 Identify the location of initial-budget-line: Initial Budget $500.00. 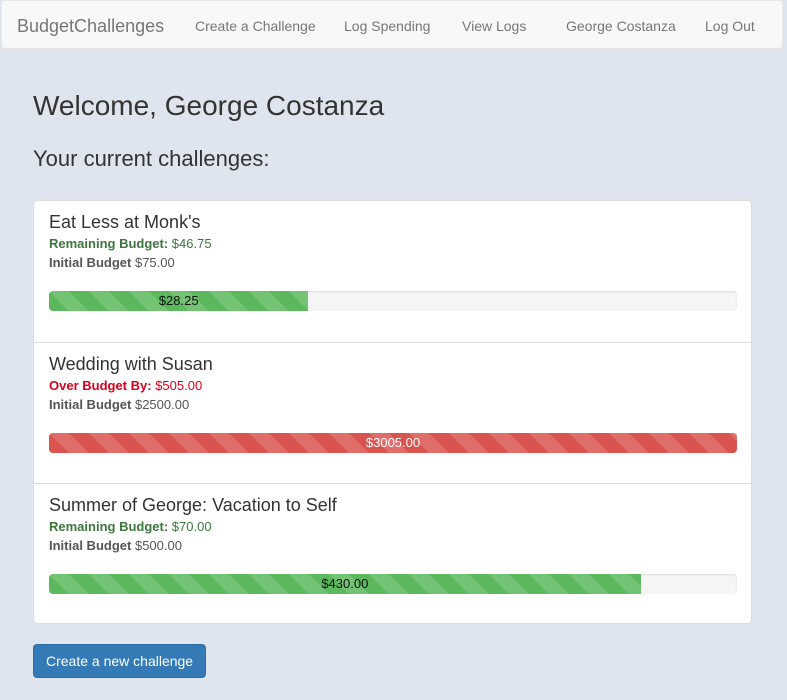
(115, 545).